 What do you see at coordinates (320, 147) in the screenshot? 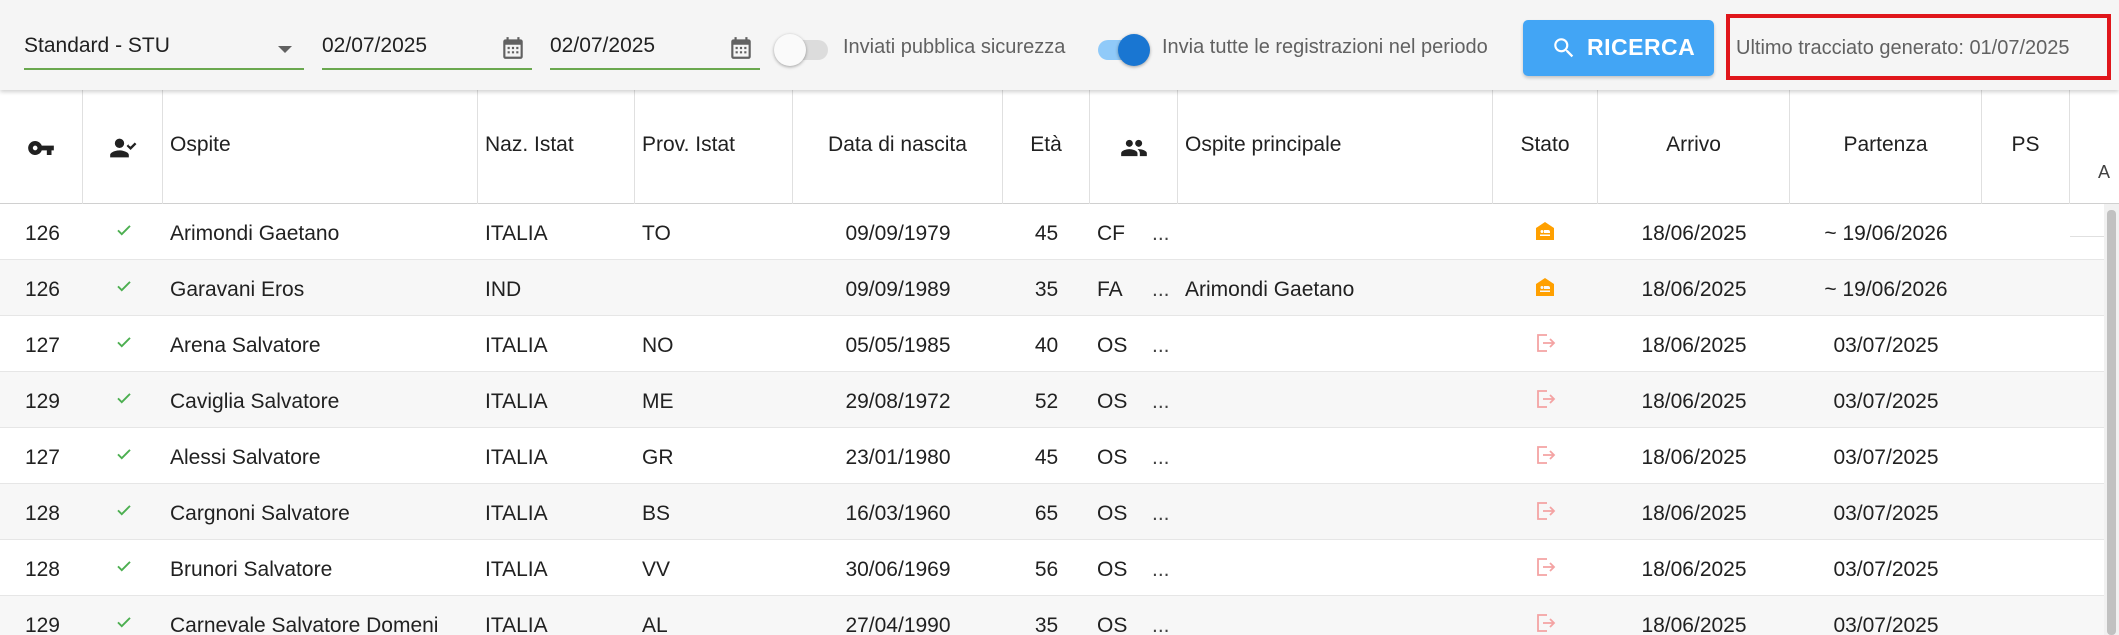
I see `col-guest: Ospite` at bounding box center [320, 147].